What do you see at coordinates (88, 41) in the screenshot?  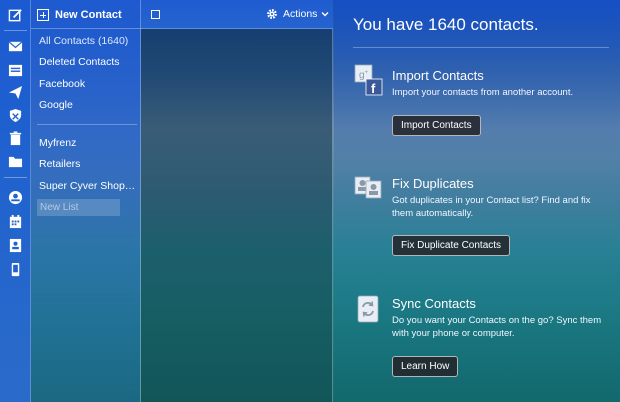 I see `folder-all-contacts: All Contacts (1640)` at bounding box center [88, 41].